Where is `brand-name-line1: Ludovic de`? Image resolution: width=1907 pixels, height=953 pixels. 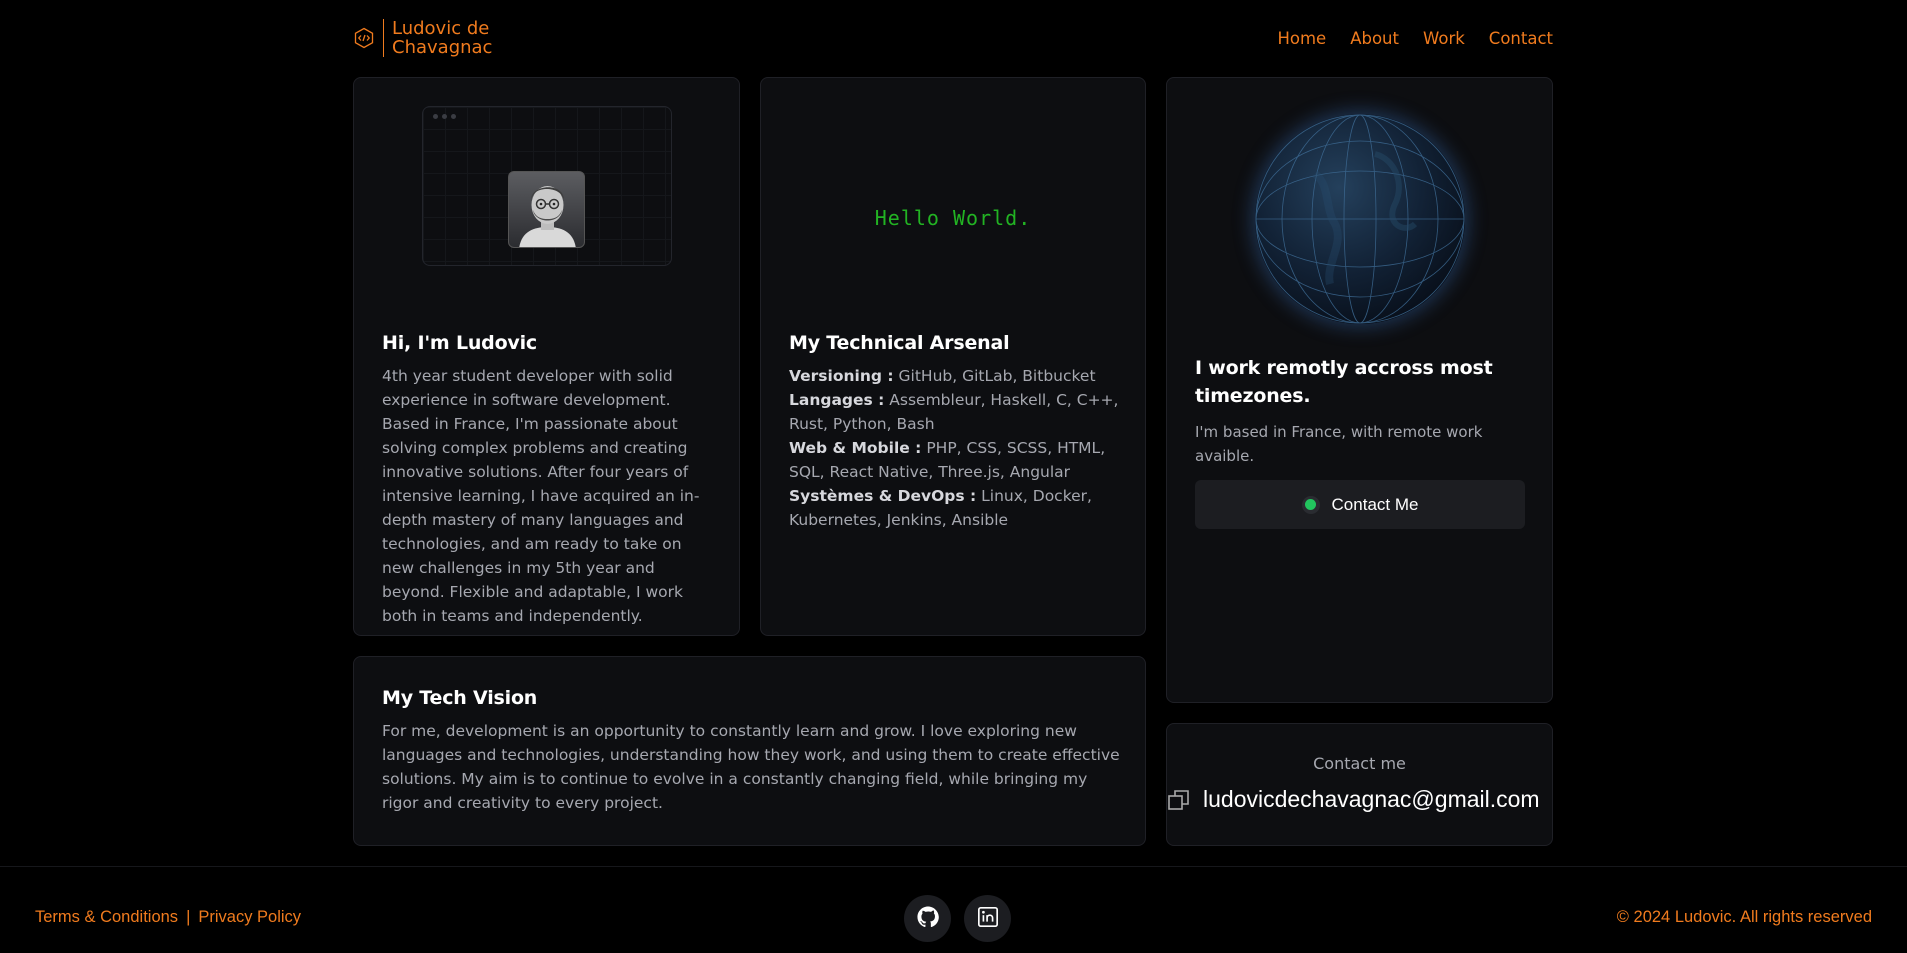
brand-name-line1: Ludovic de is located at coordinates (441, 28).